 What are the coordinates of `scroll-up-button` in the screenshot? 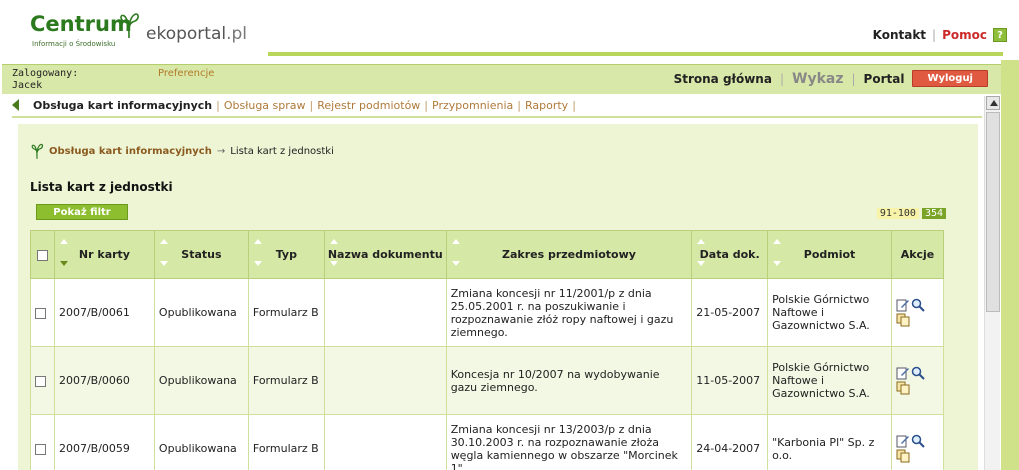 It's located at (993, 103).